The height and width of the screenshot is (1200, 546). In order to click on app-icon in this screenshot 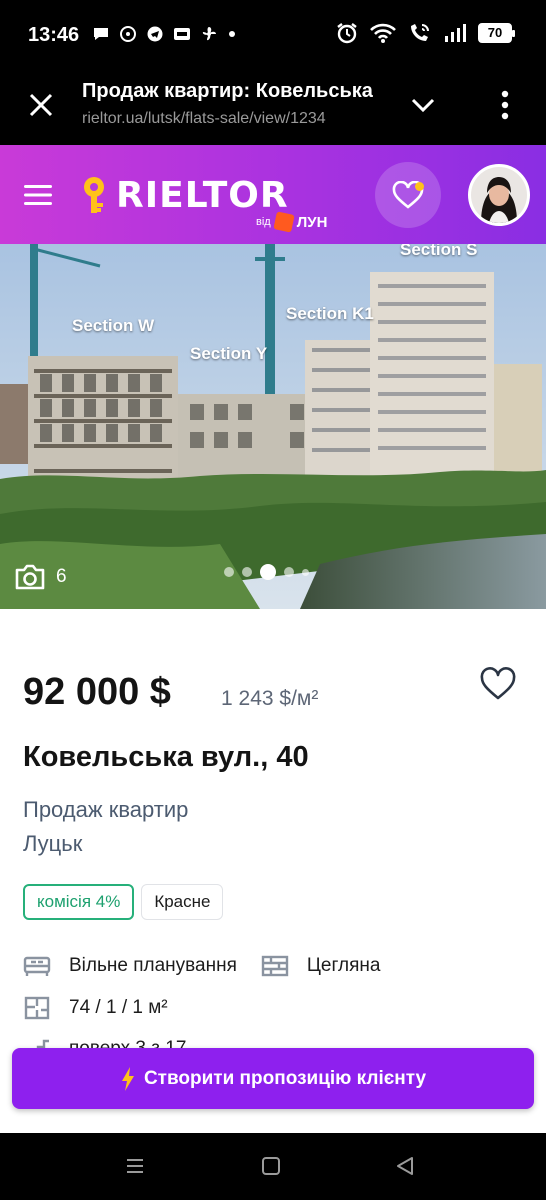, I will do `click(182, 34)`.